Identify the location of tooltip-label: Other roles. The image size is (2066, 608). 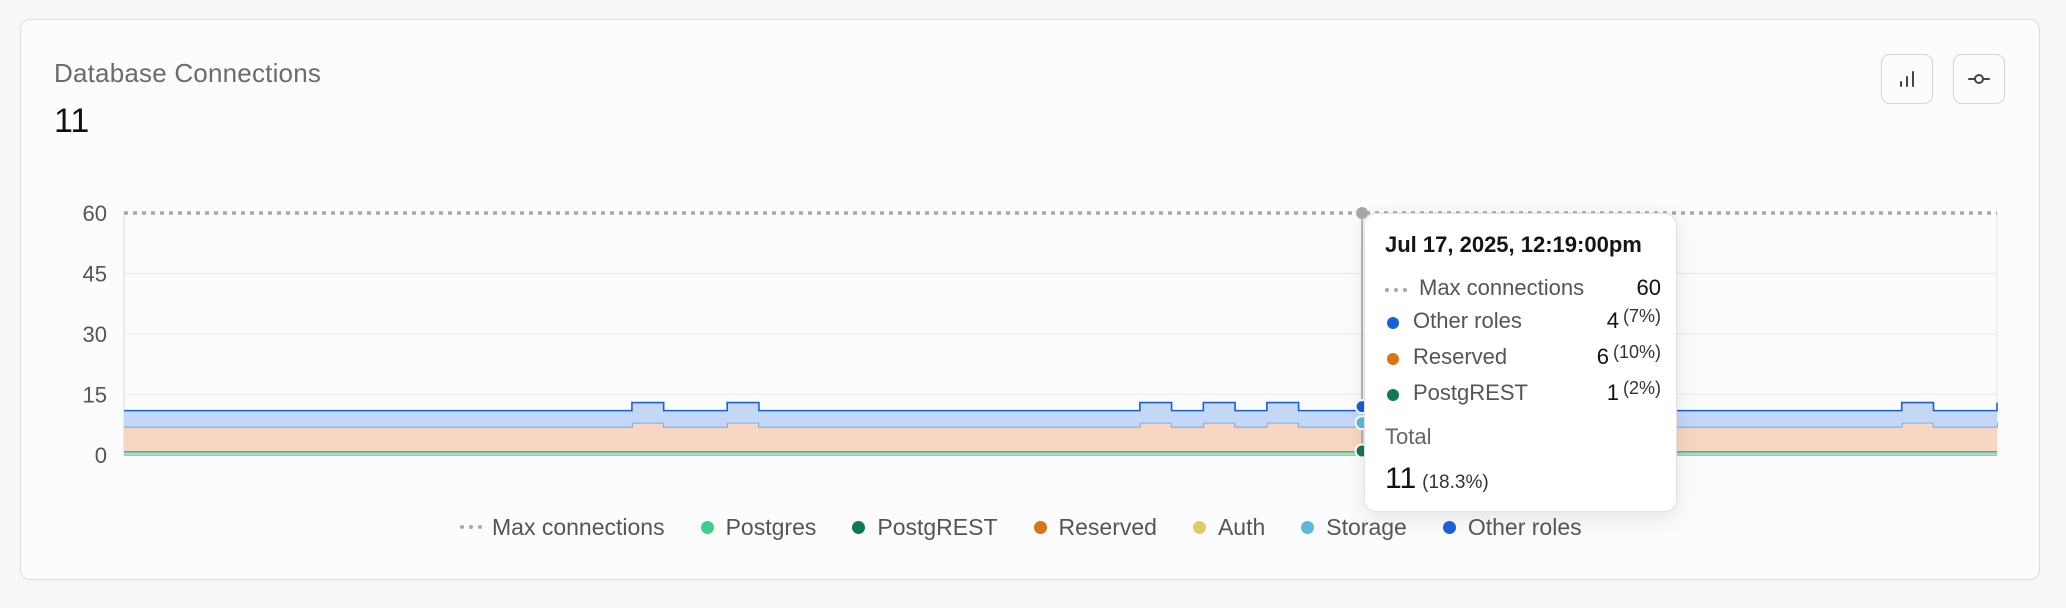
(1467, 320).